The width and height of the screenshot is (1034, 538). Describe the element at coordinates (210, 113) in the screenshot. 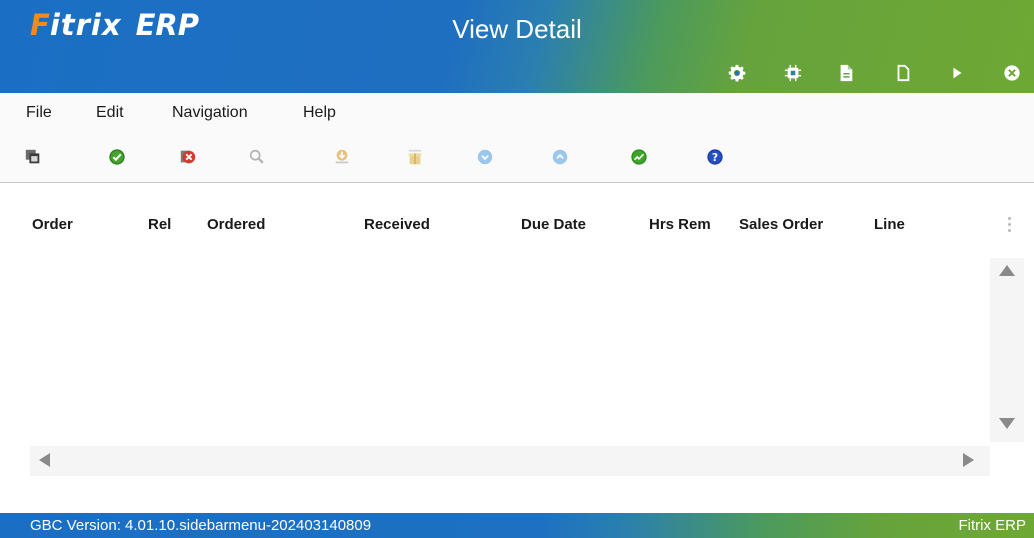

I see `menu-navigation: Navigation` at that location.